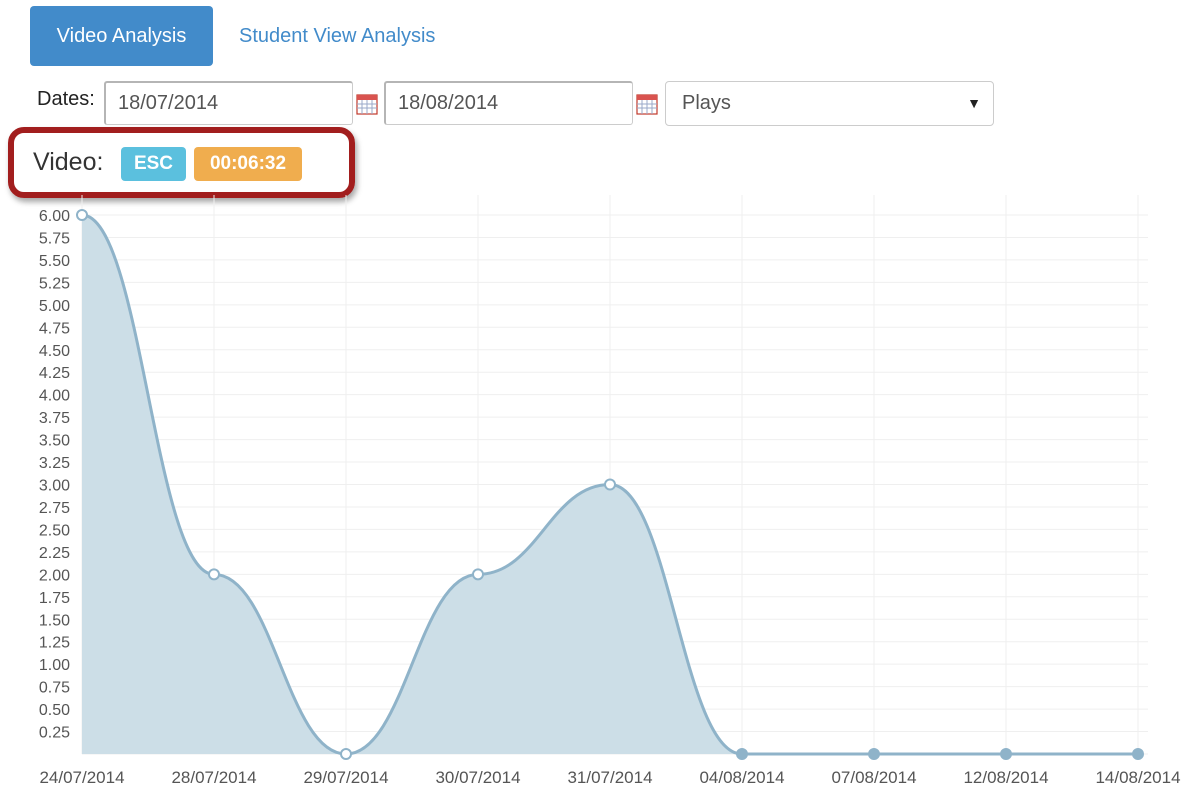  Describe the element at coordinates (181, 162) in the screenshot. I see `highlight-annotation` at that location.